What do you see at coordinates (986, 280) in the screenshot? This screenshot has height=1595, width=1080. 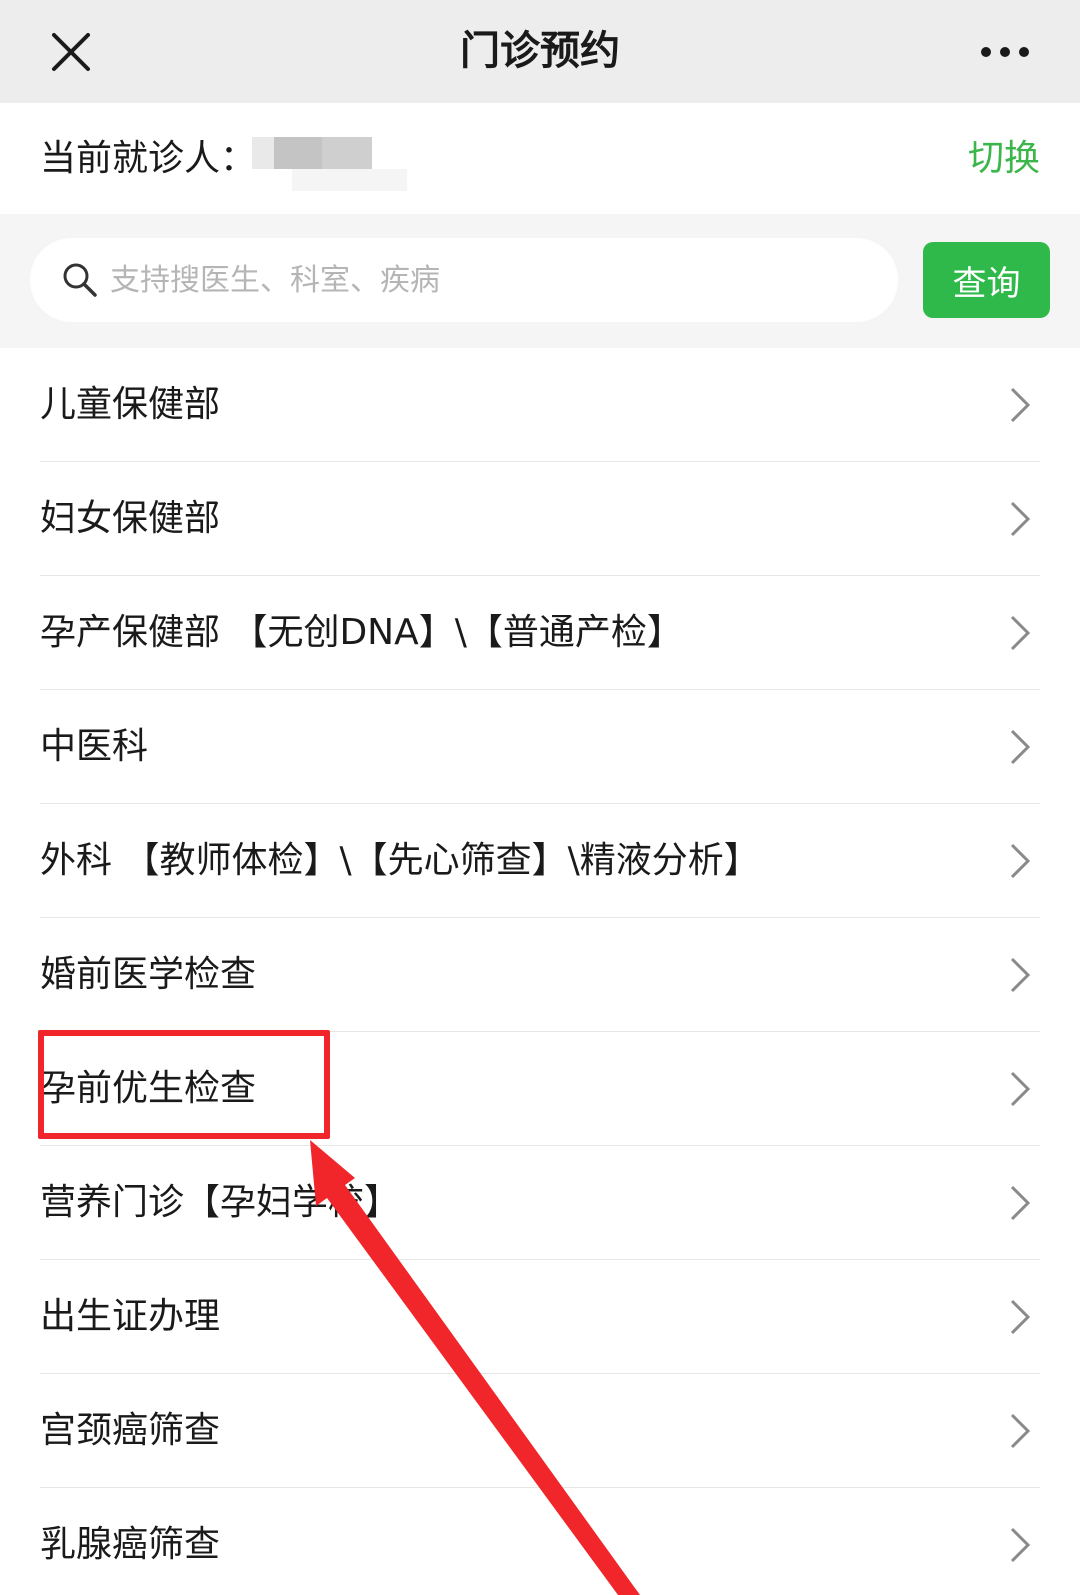 I see `query-button: 查询` at bounding box center [986, 280].